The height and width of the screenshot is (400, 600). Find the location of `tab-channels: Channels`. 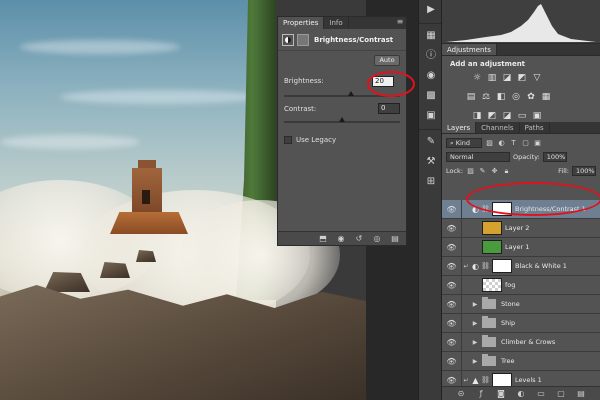

tab-channels: Channels is located at coordinates (498, 127).